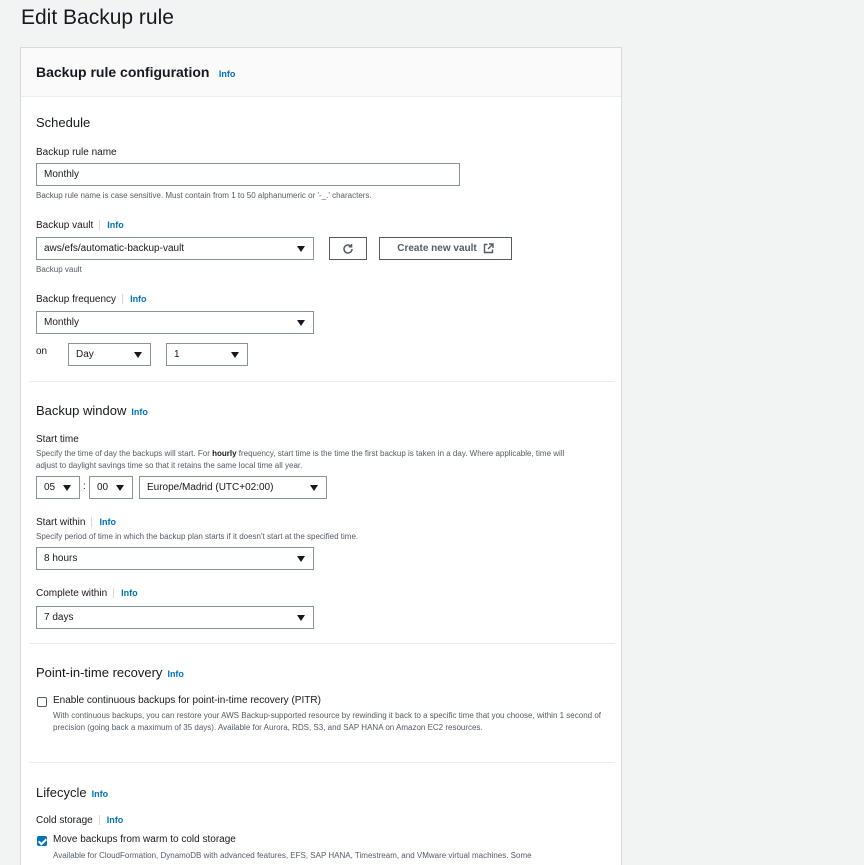 This screenshot has width=864, height=865. Describe the element at coordinates (488, 248) in the screenshot. I see `external-link-icon` at that location.